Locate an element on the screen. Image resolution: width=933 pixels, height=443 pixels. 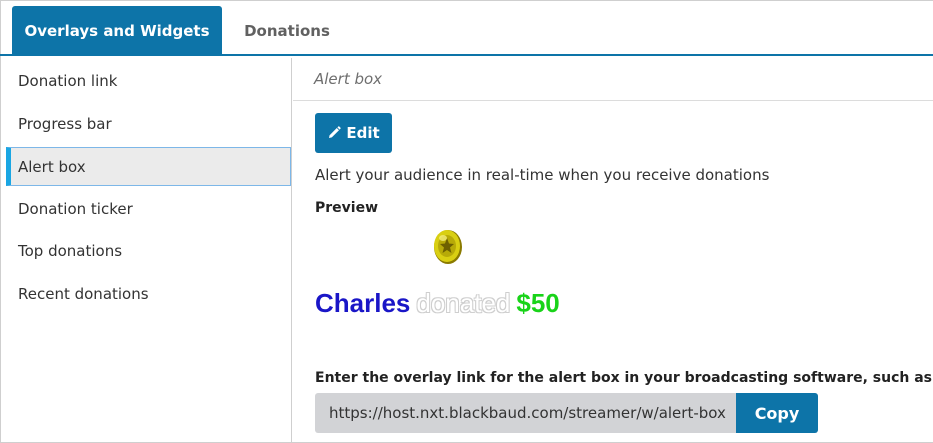
sidebar-item-label: Progress bar is located at coordinates (65, 124).